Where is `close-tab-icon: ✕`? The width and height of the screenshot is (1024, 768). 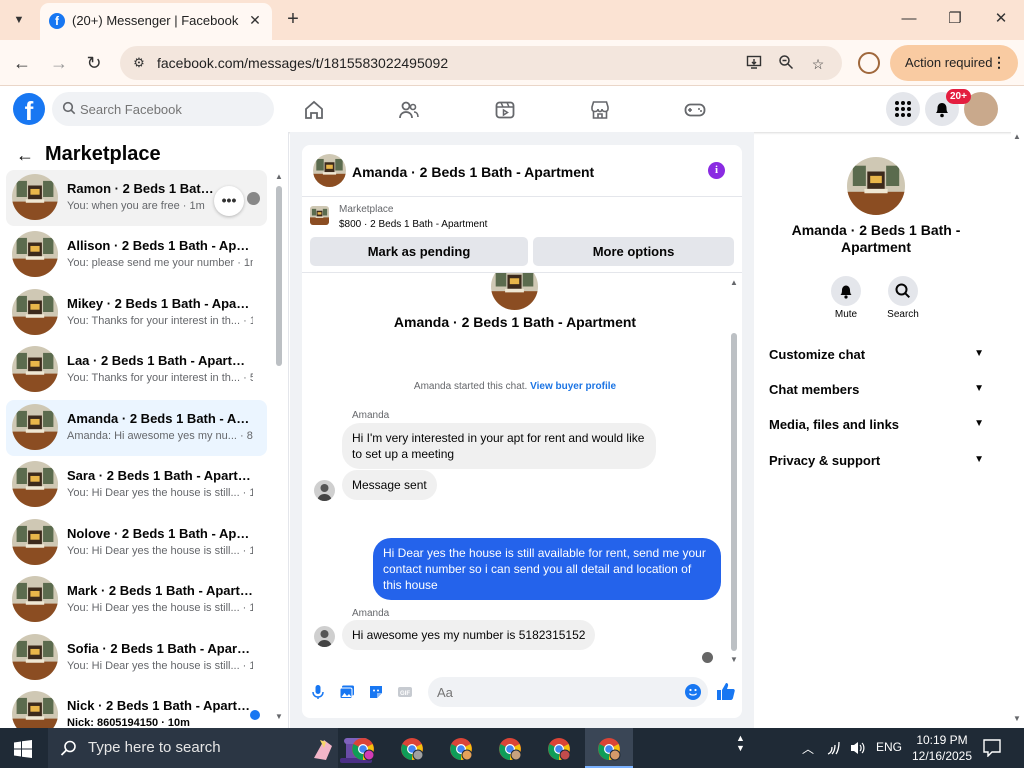
close-tab-icon: ✕ is located at coordinates (255, 20).